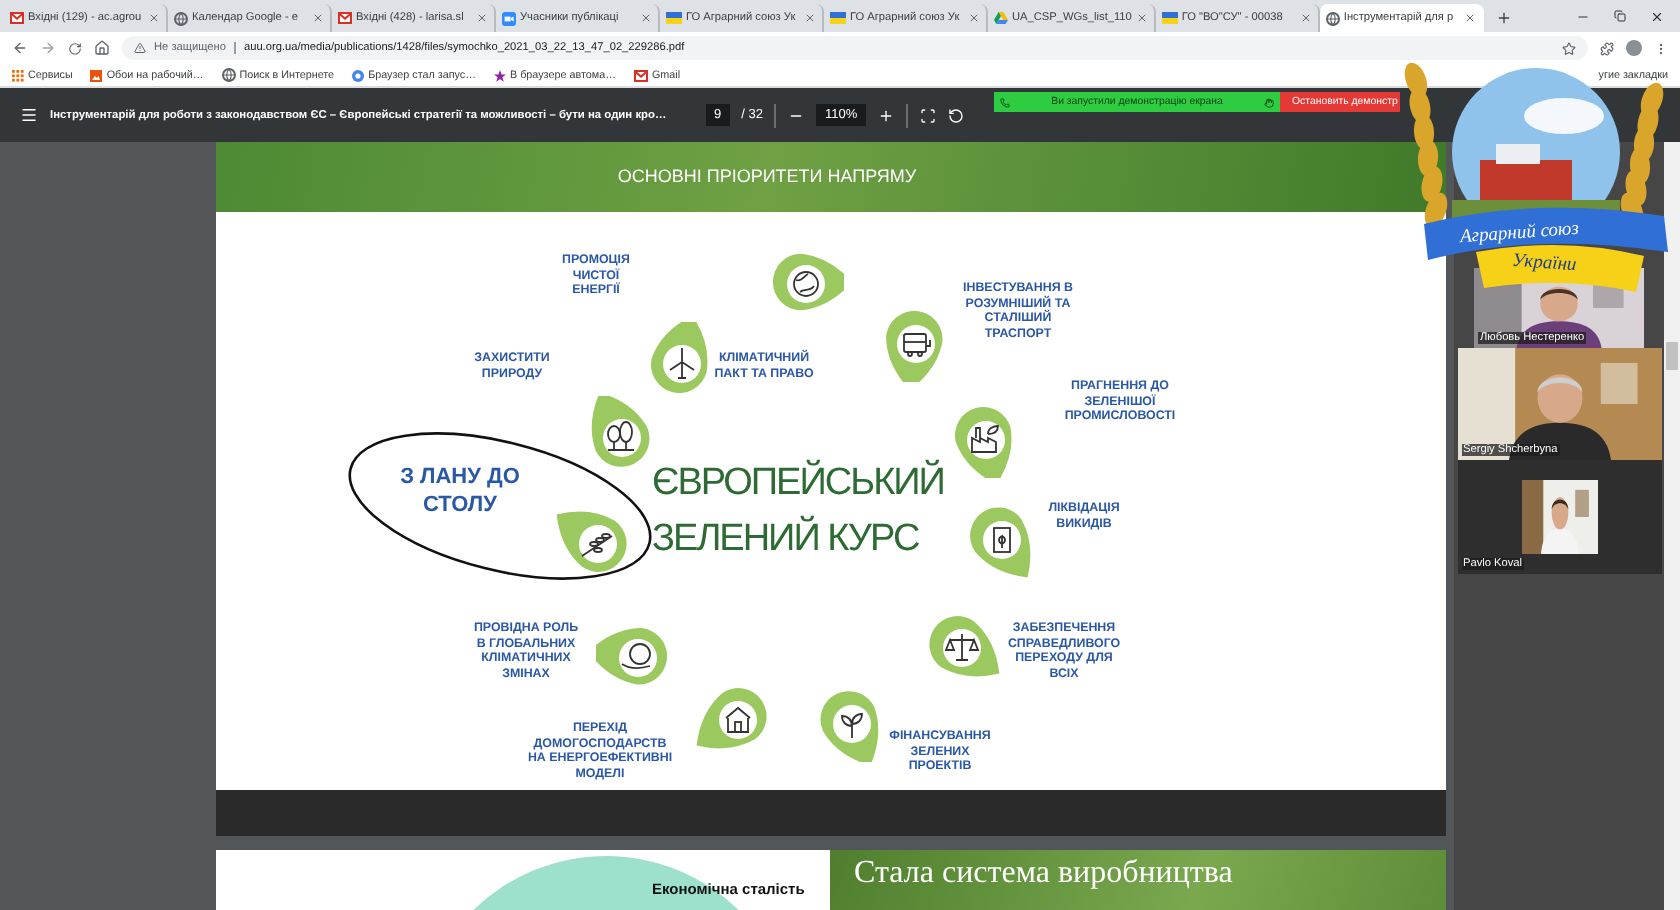 The height and width of the screenshot is (910, 1680). I want to click on extensions-icon, so click(1607, 48).